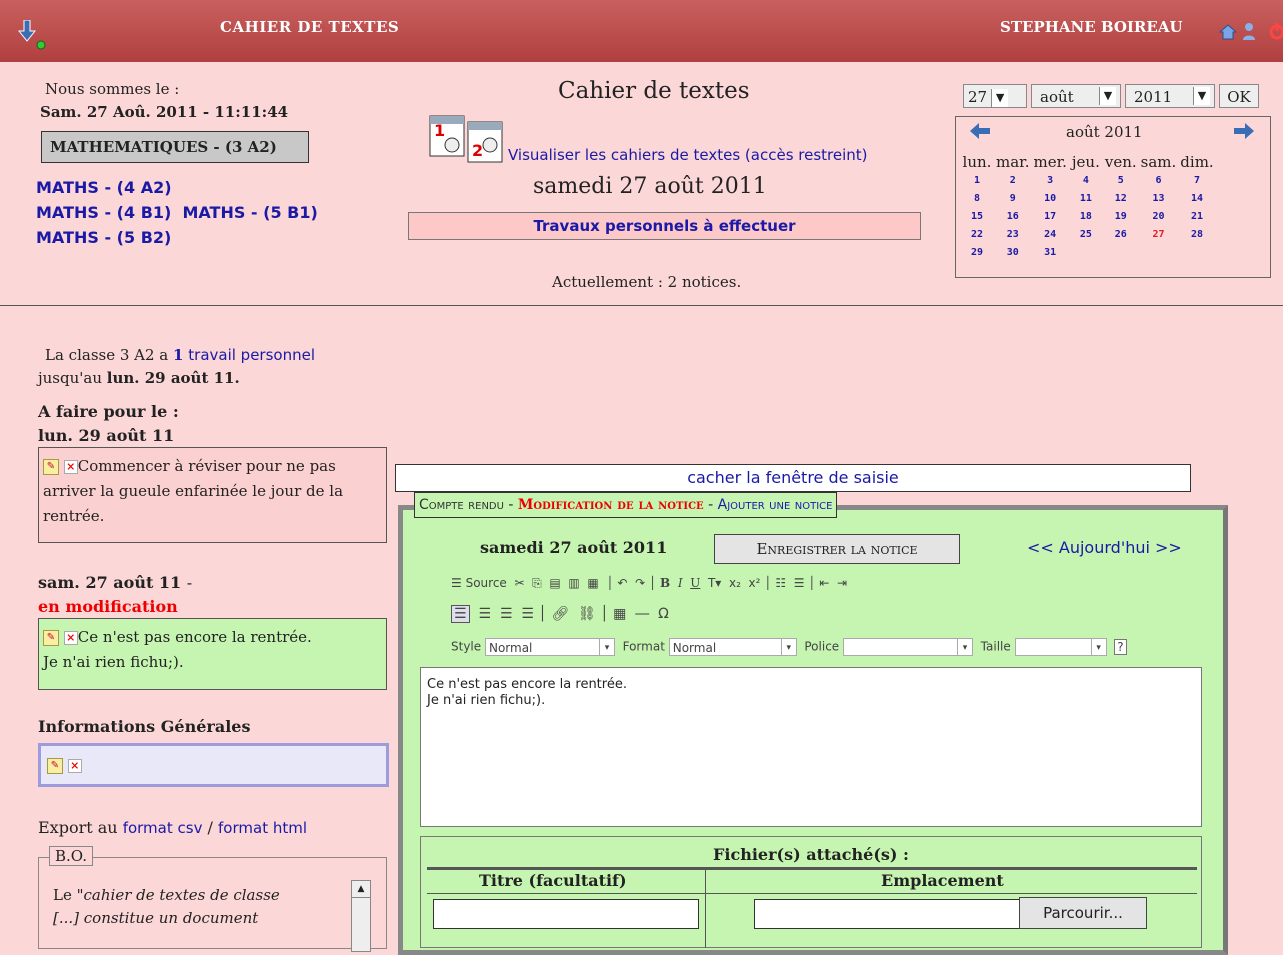 This screenshot has height=955, width=1283. Describe the element at coordinates (977, 180) in the screenshot. I see `calendar-day: 1` at that location.